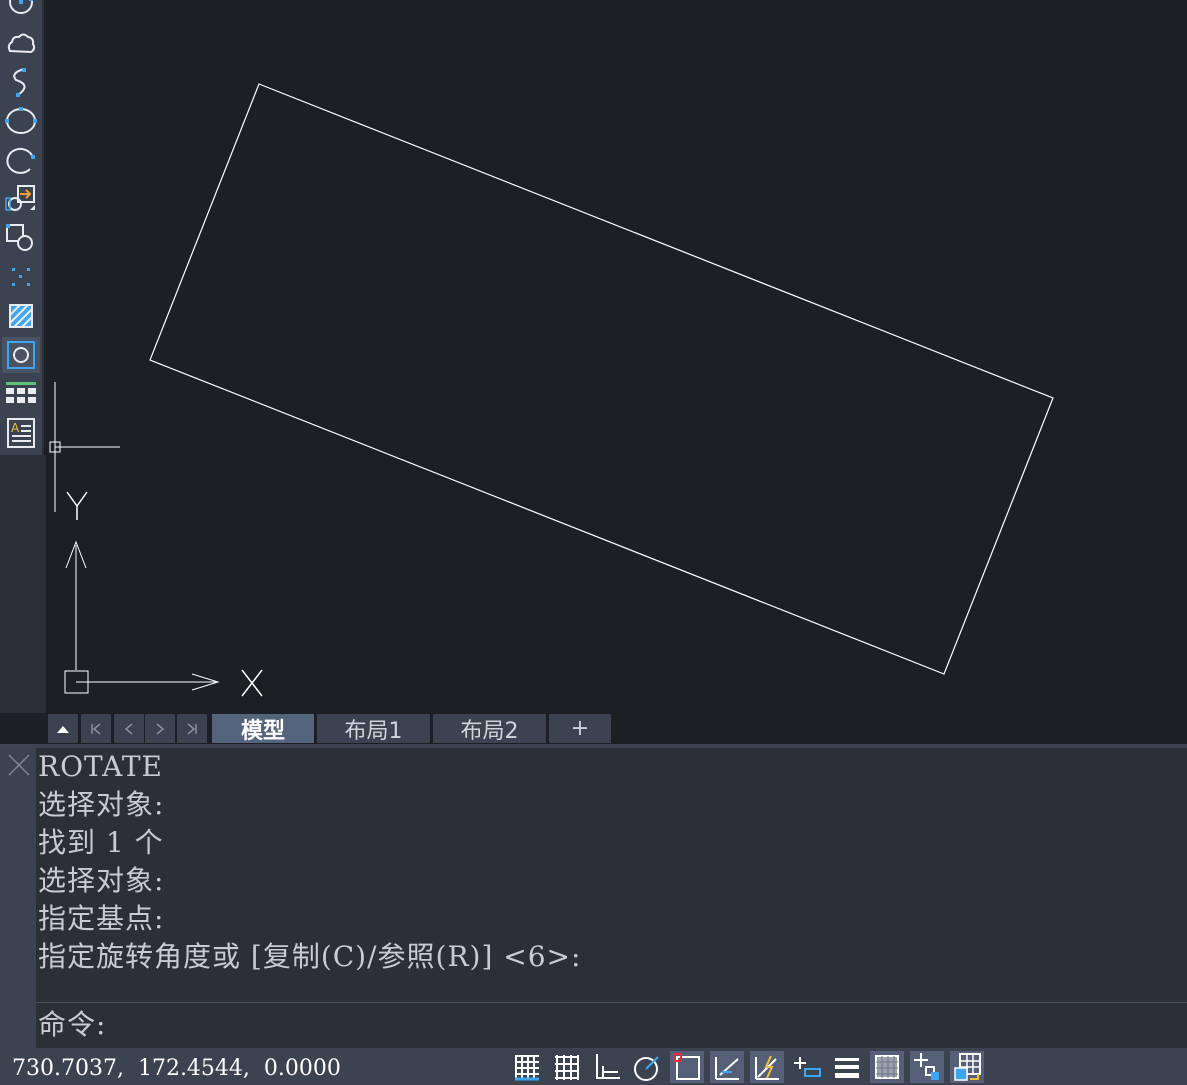 This screenshot has width=1187, height=1085. Describe the element at coordinates (21, 433) in the screenshot. I see `multiline-text-icon: A` at that location.